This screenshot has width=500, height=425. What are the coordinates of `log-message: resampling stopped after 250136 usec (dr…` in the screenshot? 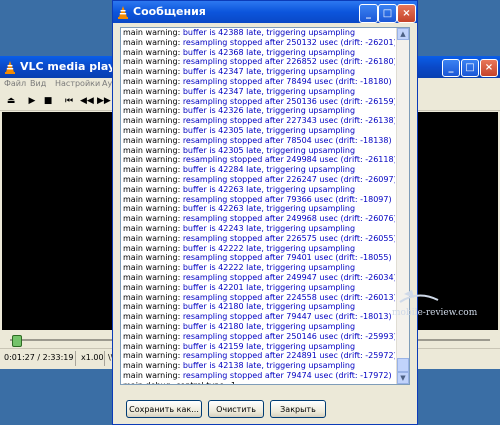 It's located at (288, 101).